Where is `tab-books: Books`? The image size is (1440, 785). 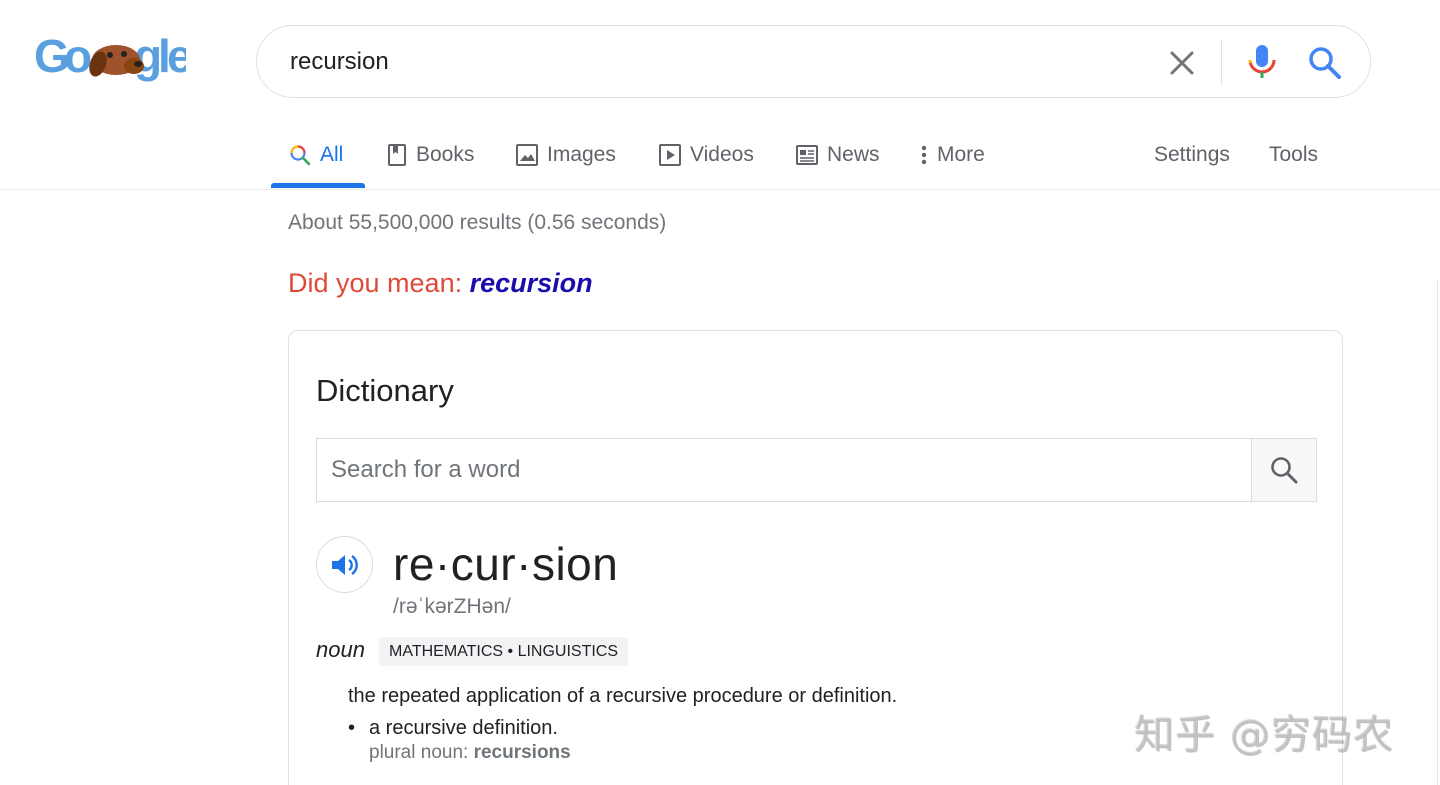
tab-books: Books is located at coordinates (430, 155).